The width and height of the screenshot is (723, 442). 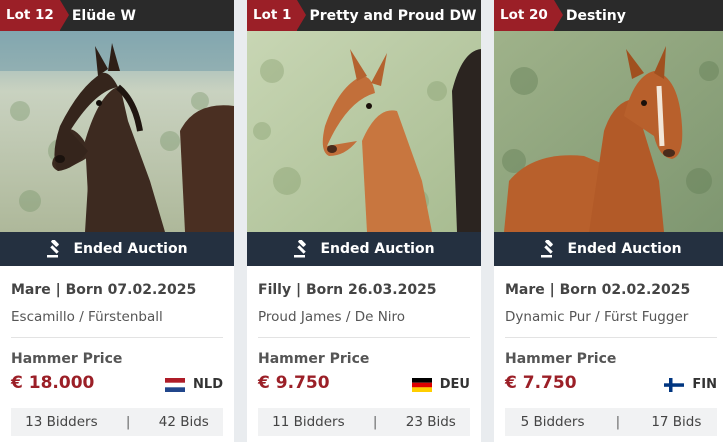 I want to click on bidders-count: 11 Bidders, so click(x=308, y=422).